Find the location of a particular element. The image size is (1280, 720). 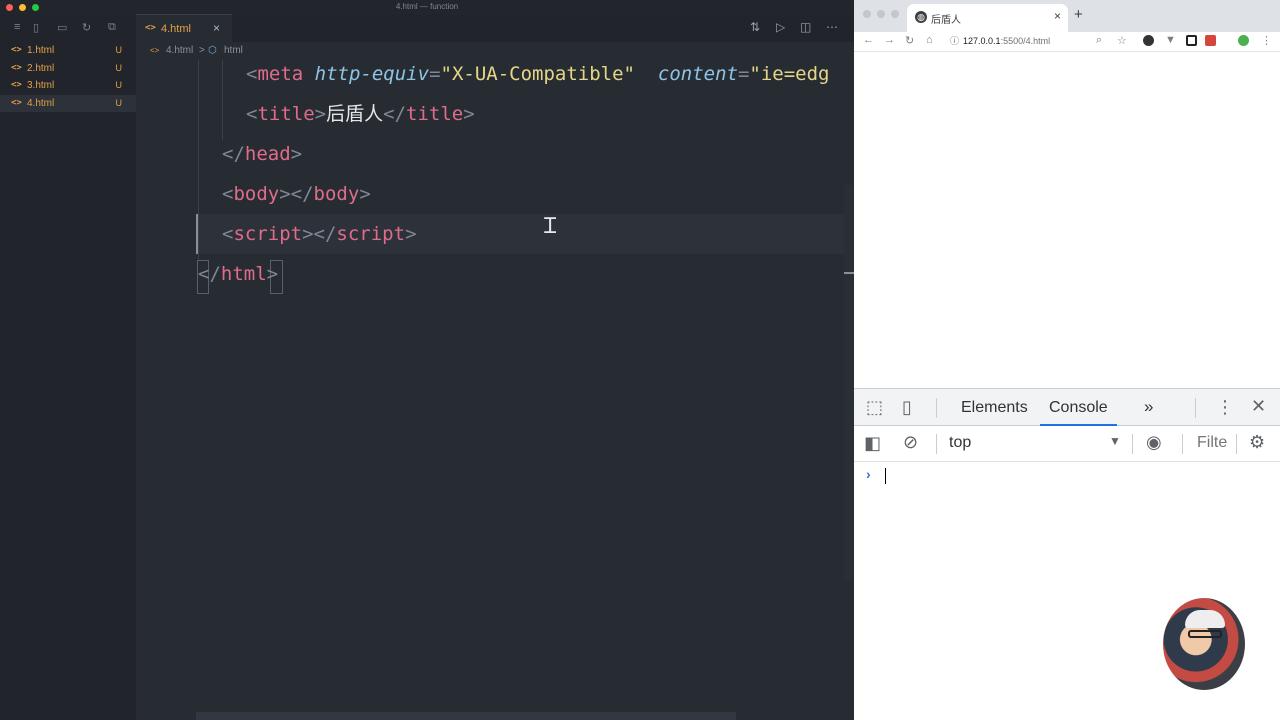

close-devtools-icon: ✕ is located at coordinates (1258, 406).